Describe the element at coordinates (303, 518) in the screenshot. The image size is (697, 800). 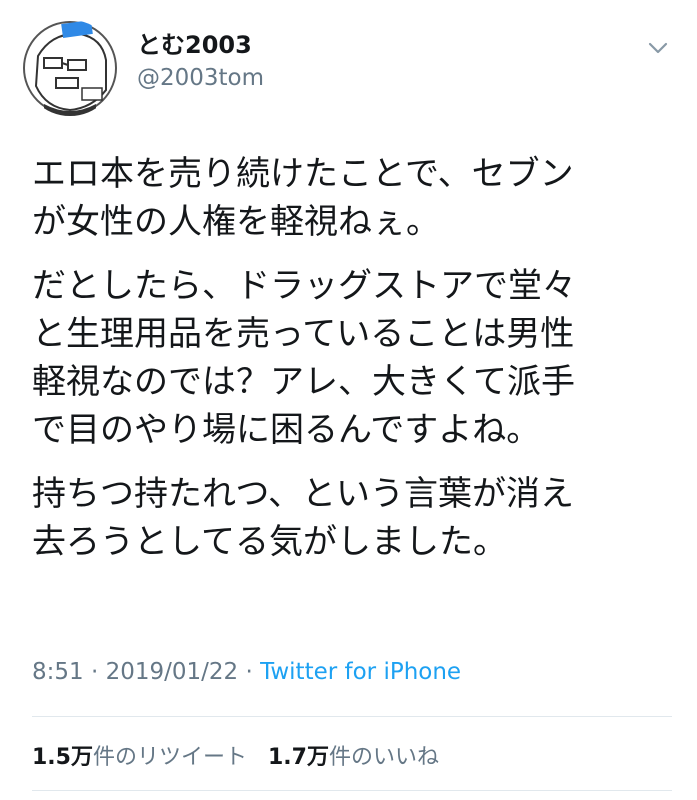
I see `tweet-paragraph: 持ちつ持たれつ、という言葉が消え 去ろうとしてる気がしました。` at that location.